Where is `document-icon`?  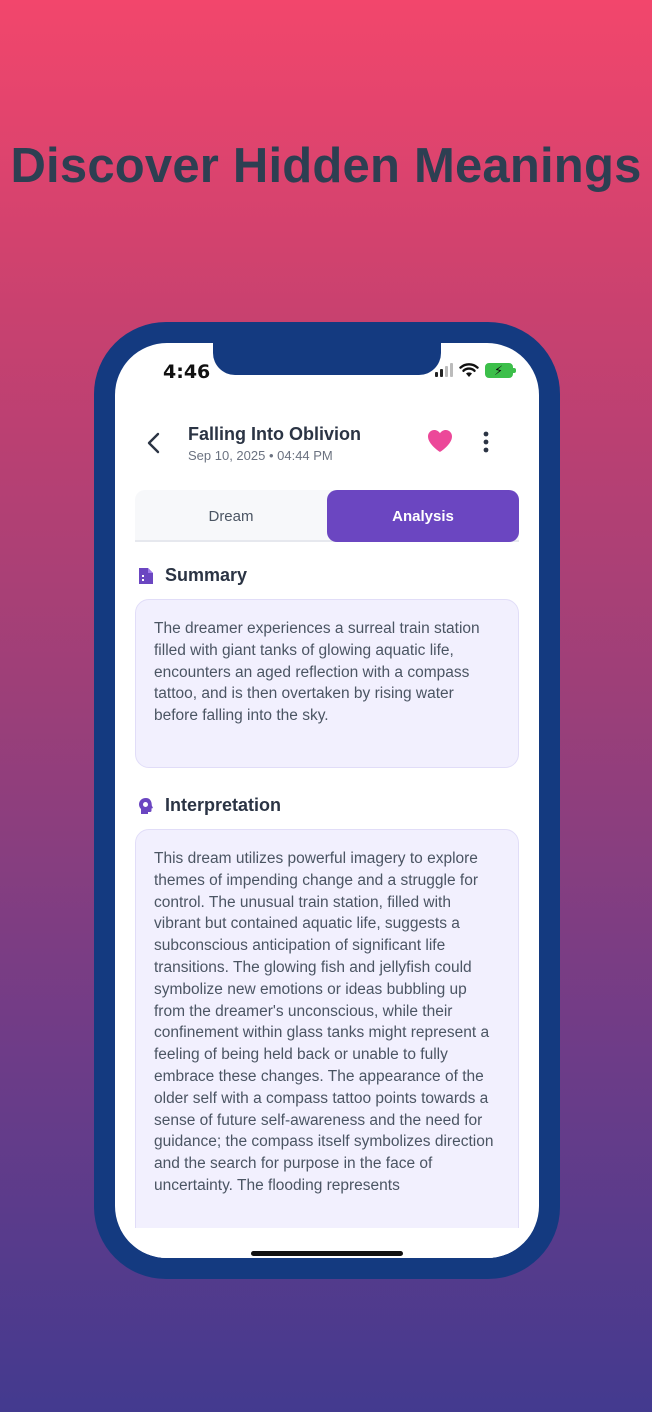 document-icon is located at coordinates (146, 575).